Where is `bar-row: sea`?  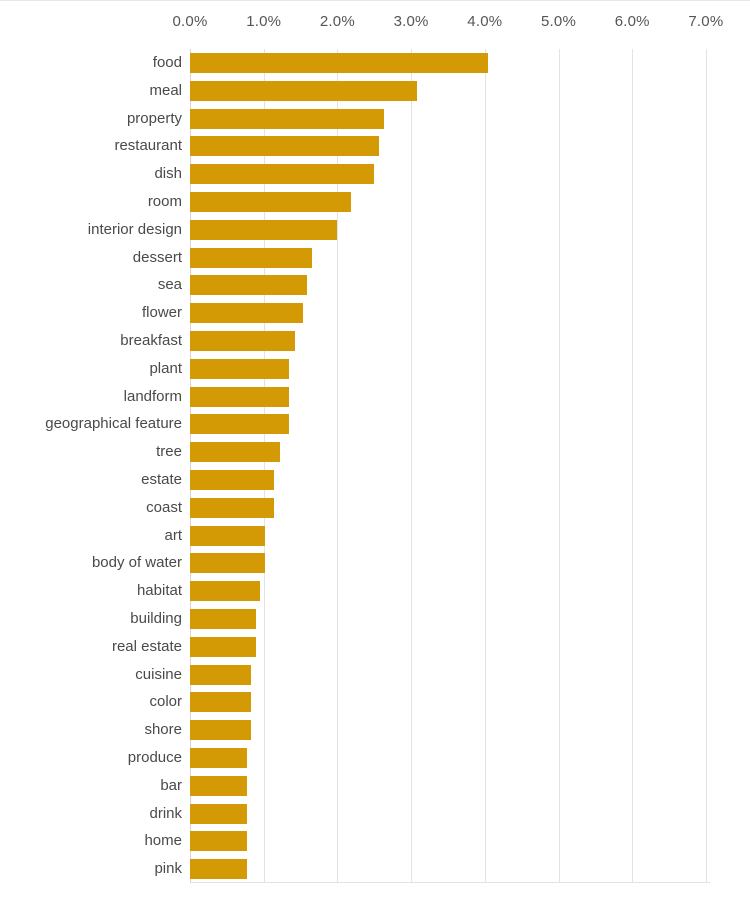
bar-row: sea is located at coordinates (375, 285).